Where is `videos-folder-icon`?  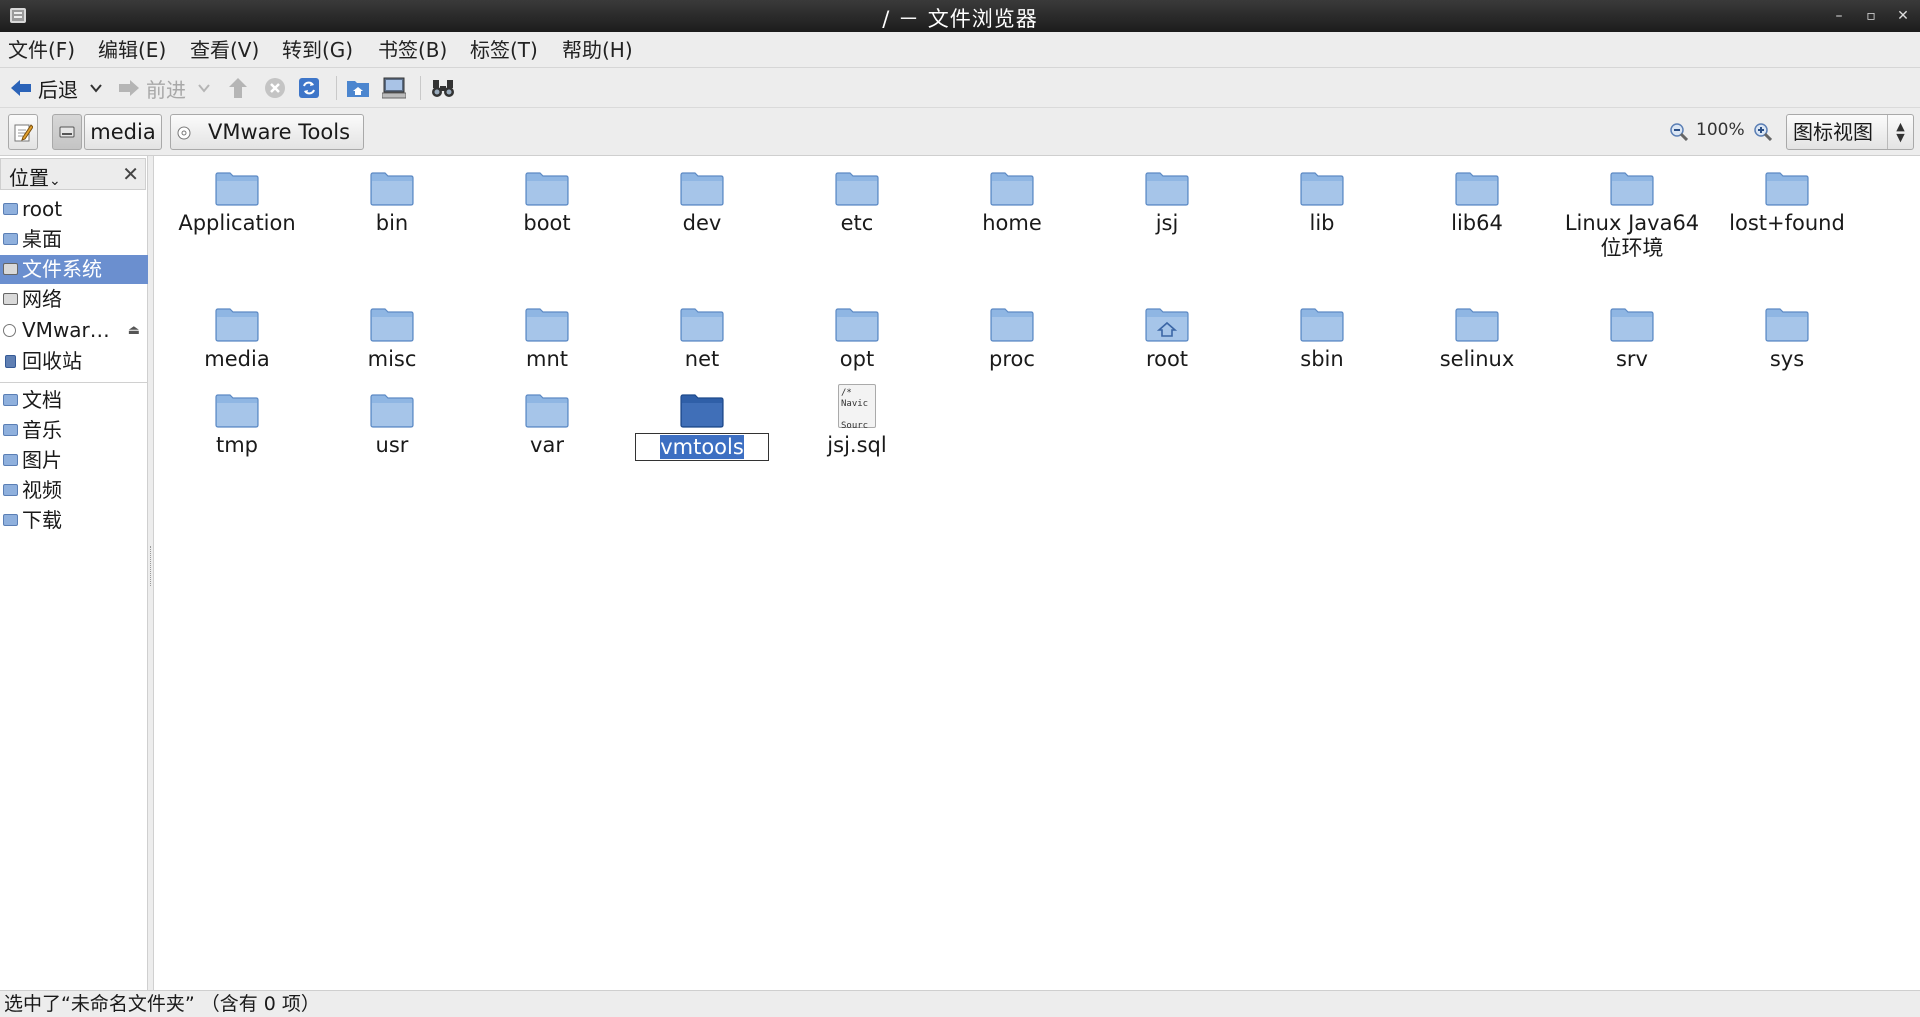 videos-folder-icon is located at coordinates (10, 490).